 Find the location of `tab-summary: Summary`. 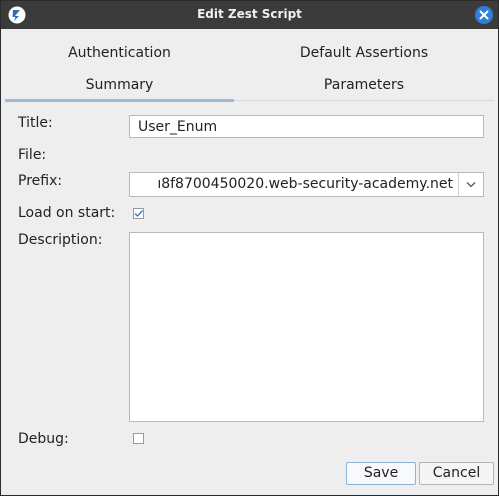

tab-summary: Summary is located at coordinates (119, 85).